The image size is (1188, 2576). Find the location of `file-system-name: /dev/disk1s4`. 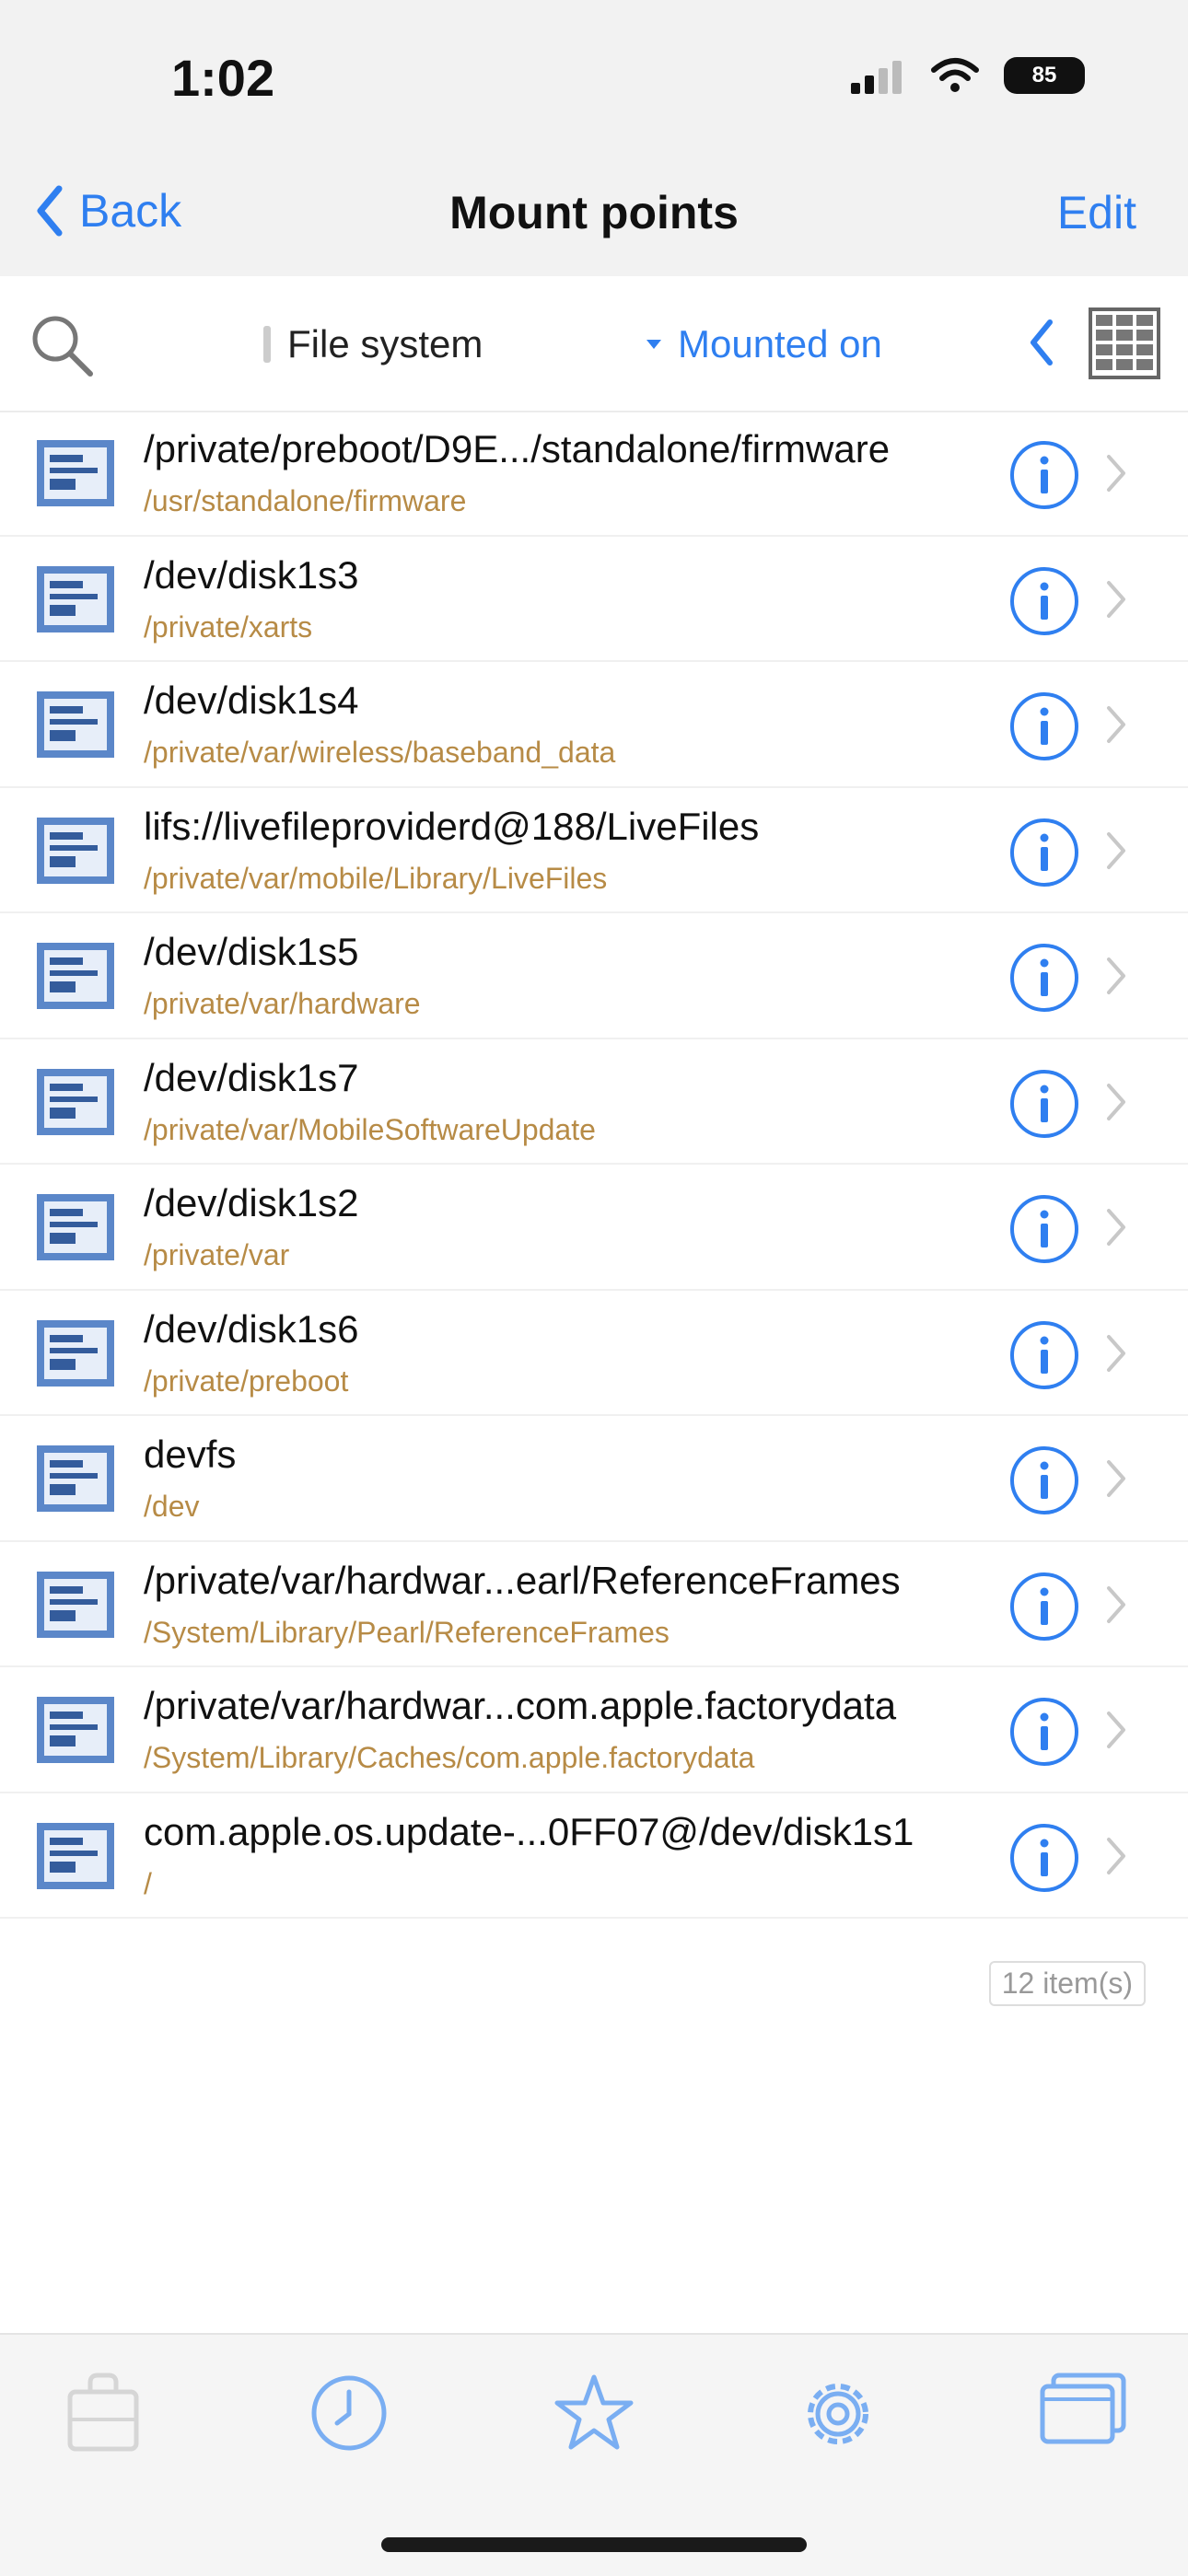

file-system-name: /dev/disk1s4 is located at coordinates (251, 700).